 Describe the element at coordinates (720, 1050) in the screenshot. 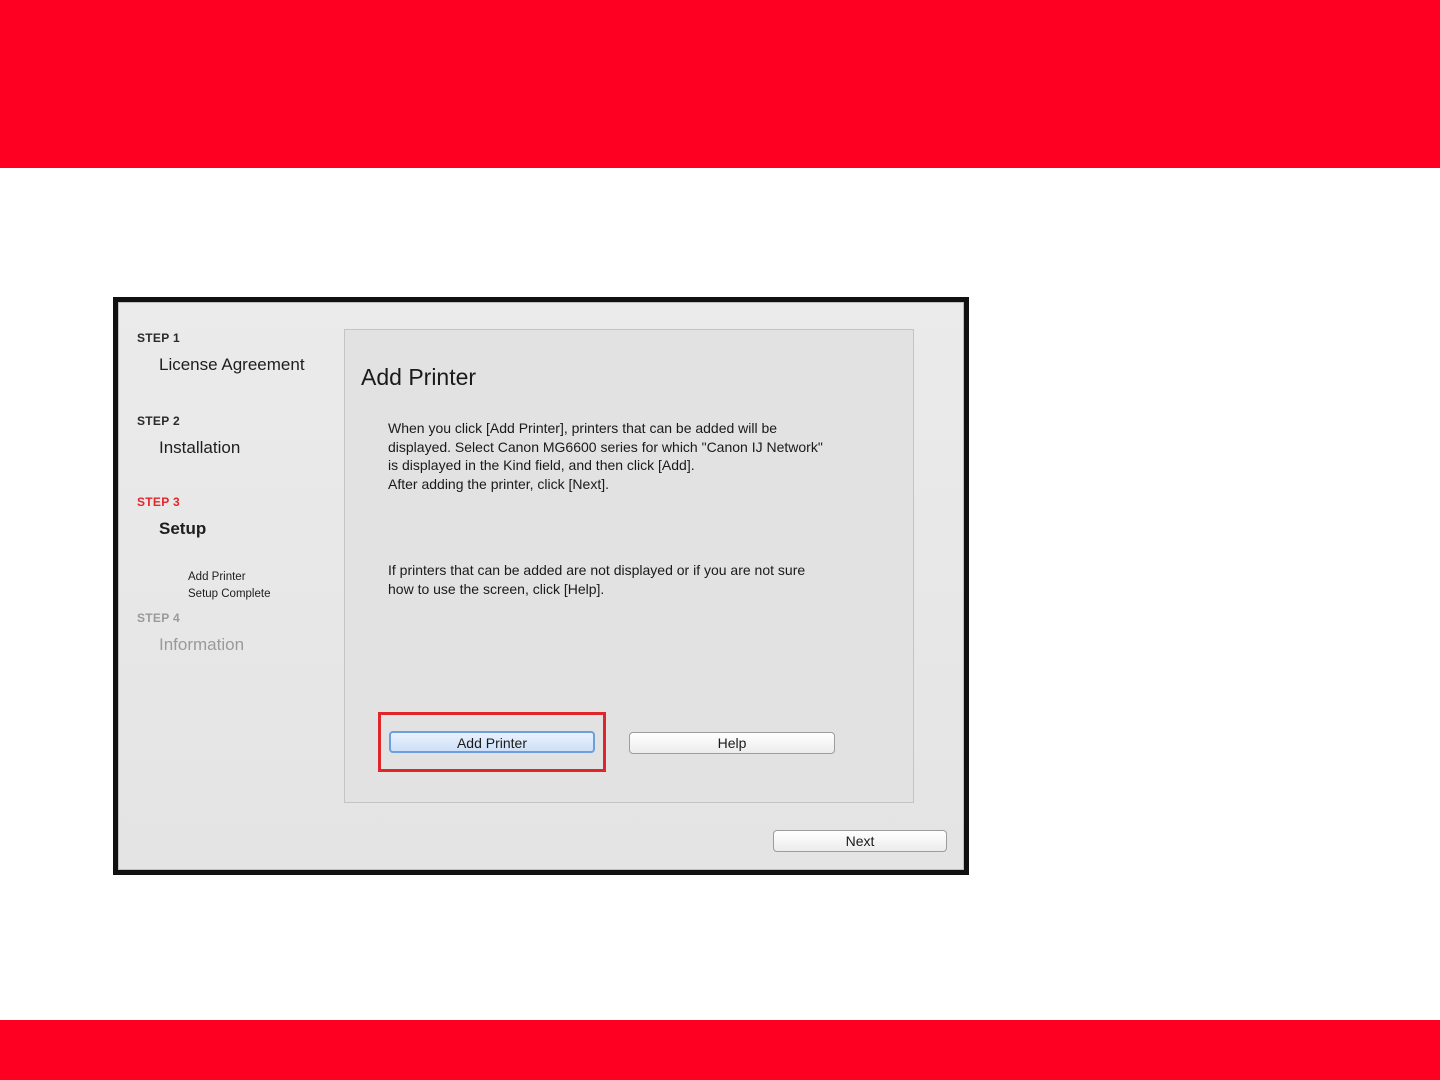

I see `footer-band` at that location.